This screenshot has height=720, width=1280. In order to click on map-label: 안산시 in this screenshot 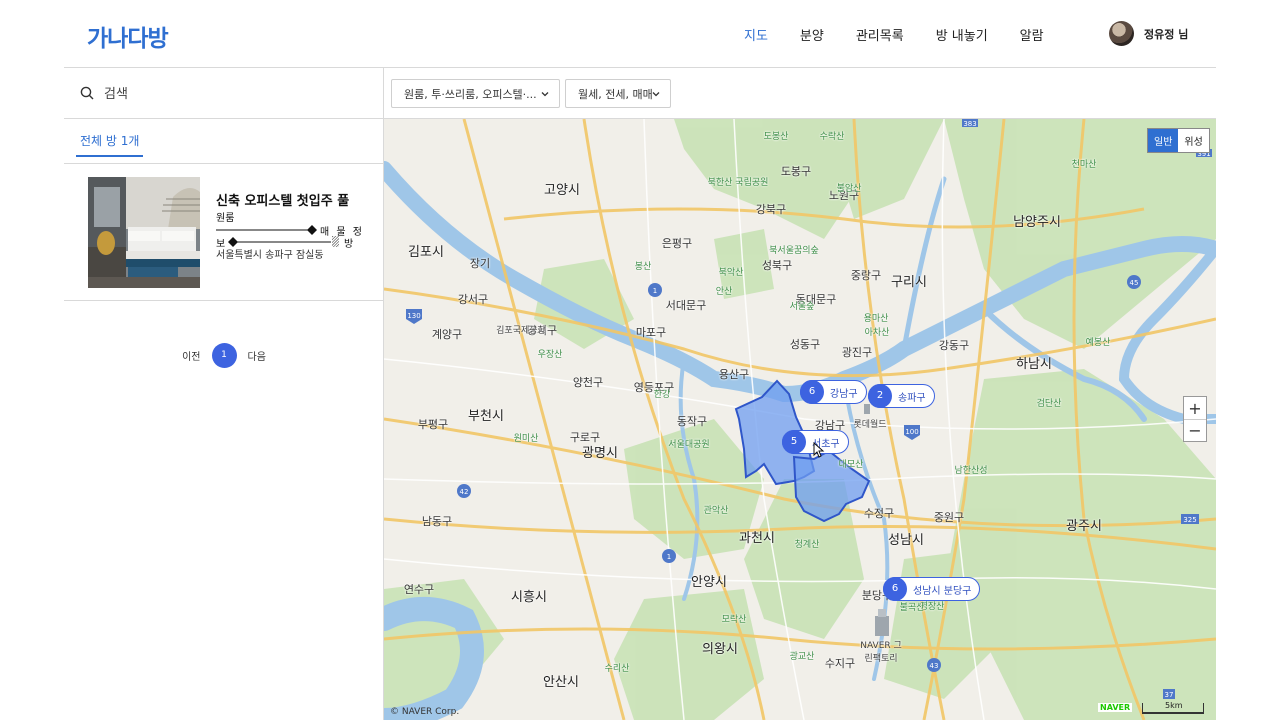, I will do `click(561, 682)`.